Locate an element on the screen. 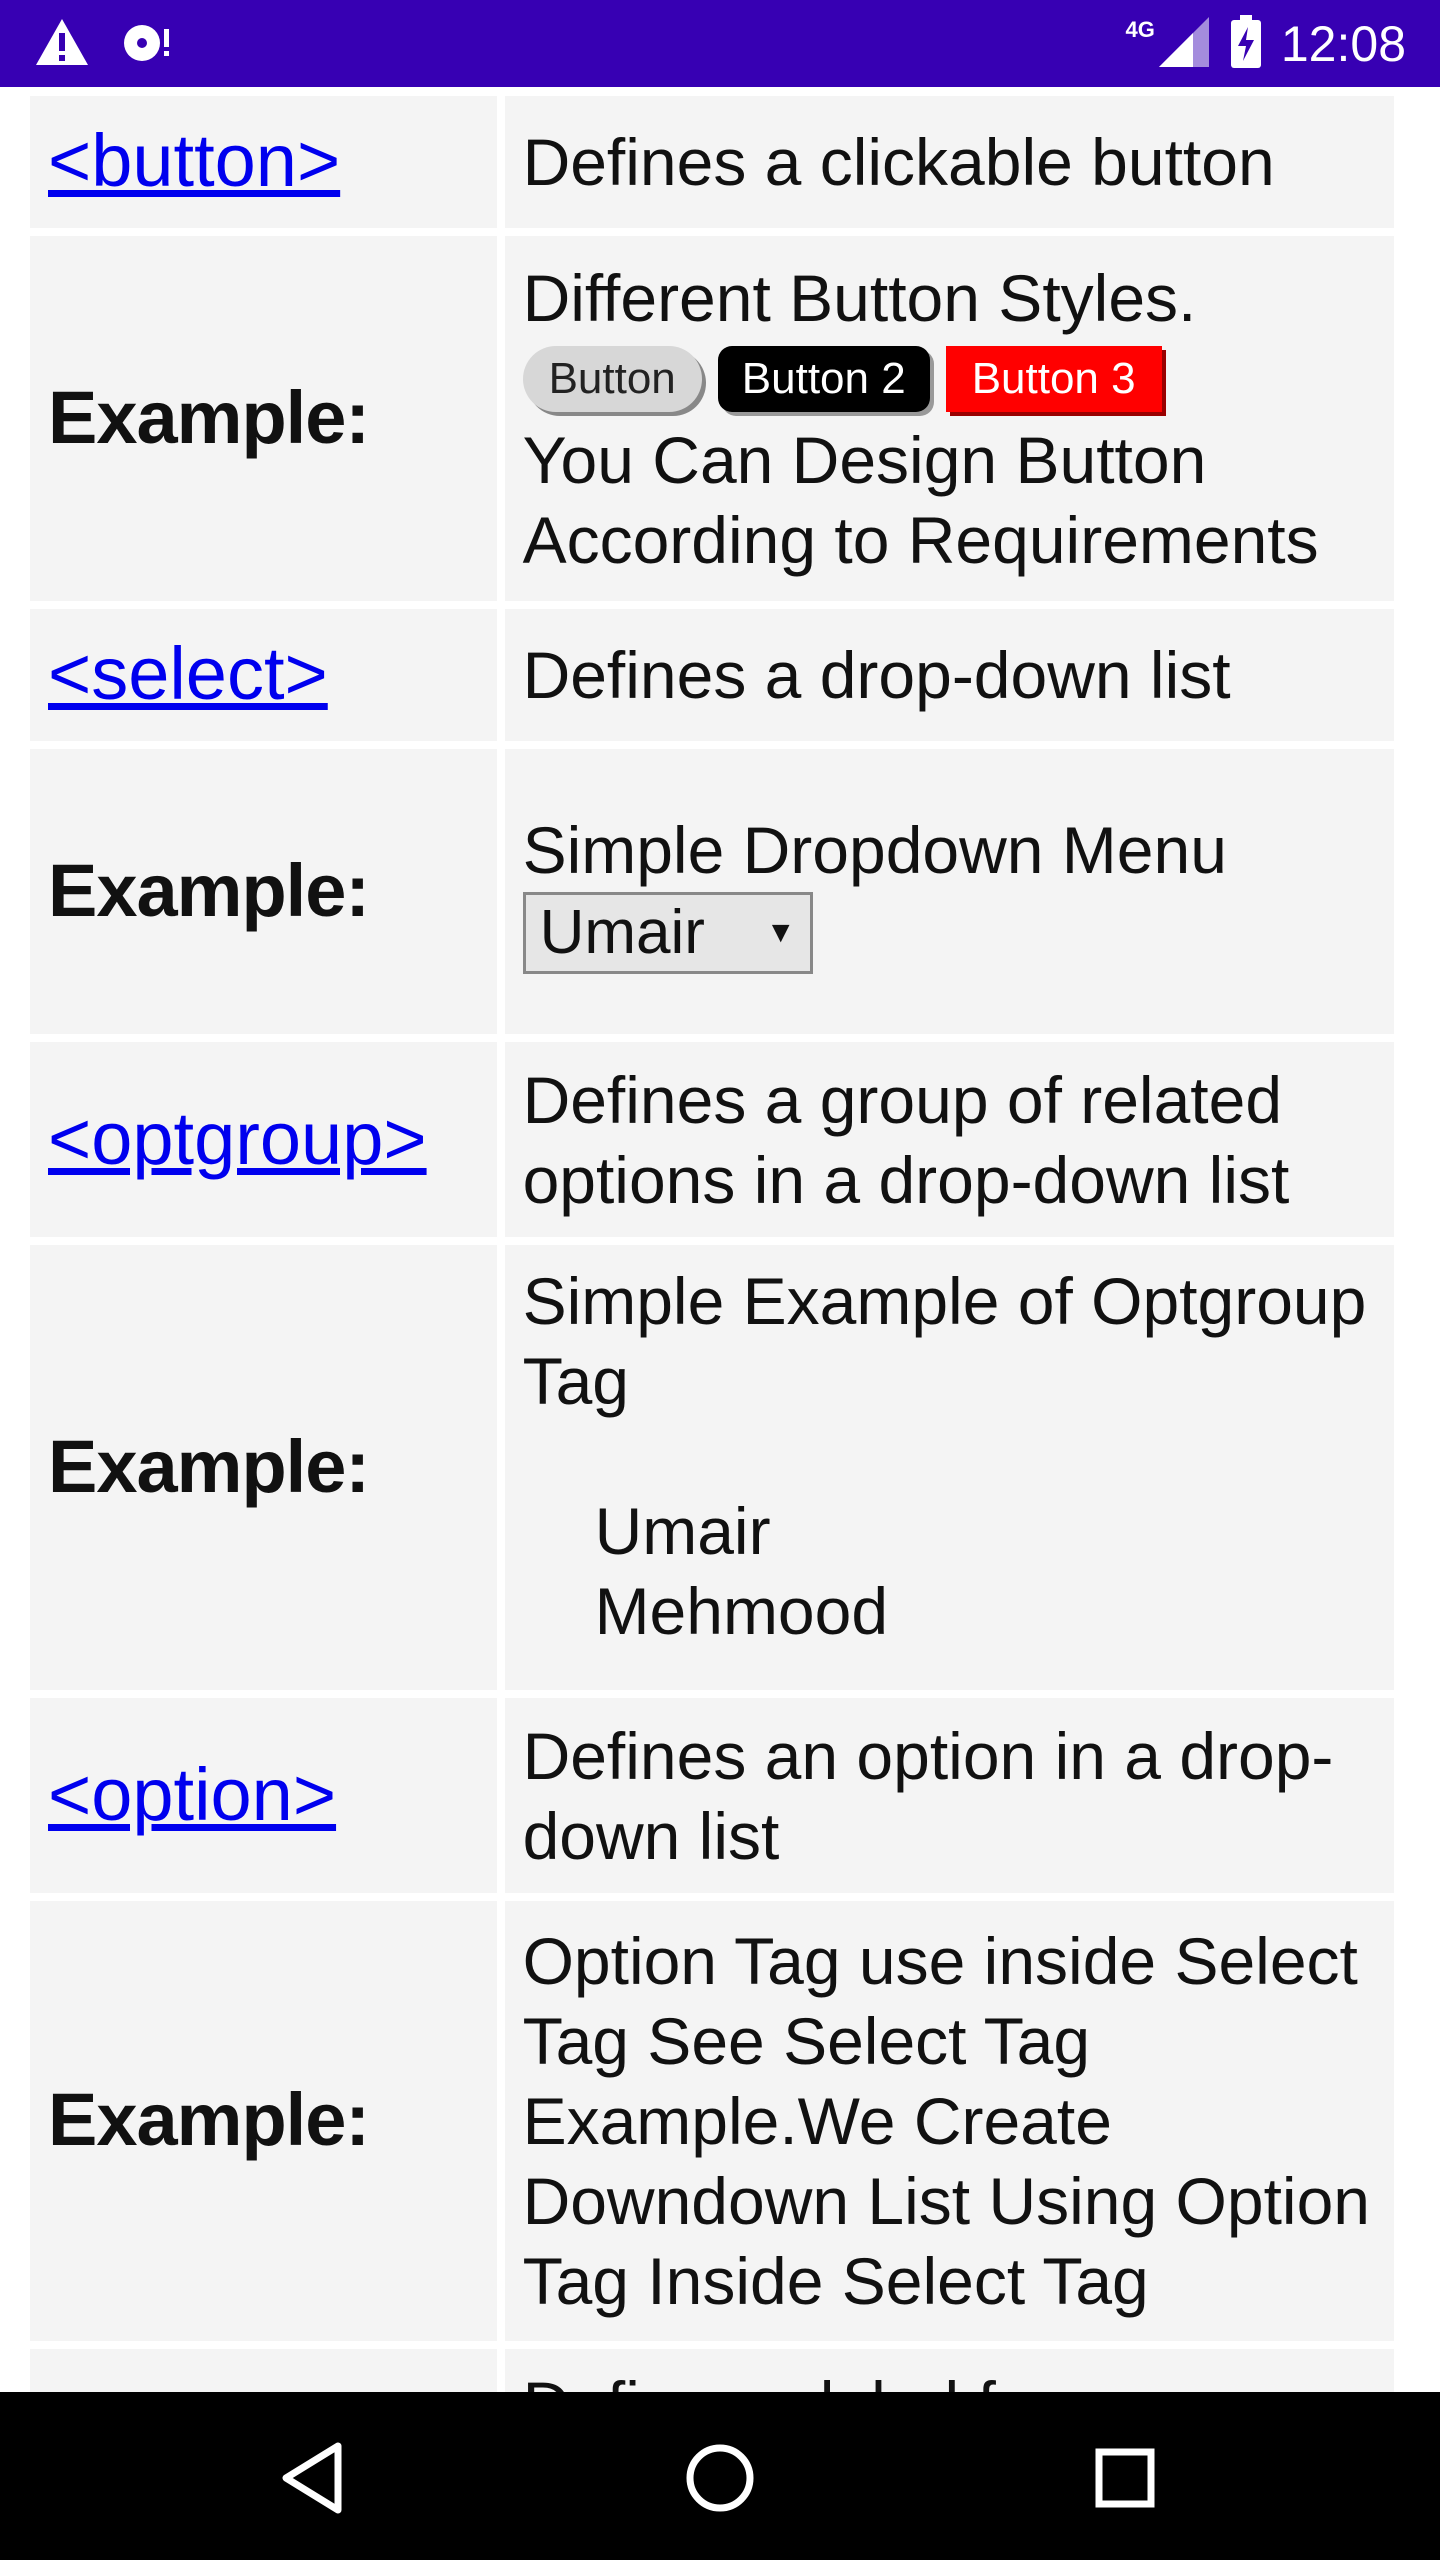 This screenshot has width=1440, height=2560. signal-icon is located at coordinates (1184, 44).